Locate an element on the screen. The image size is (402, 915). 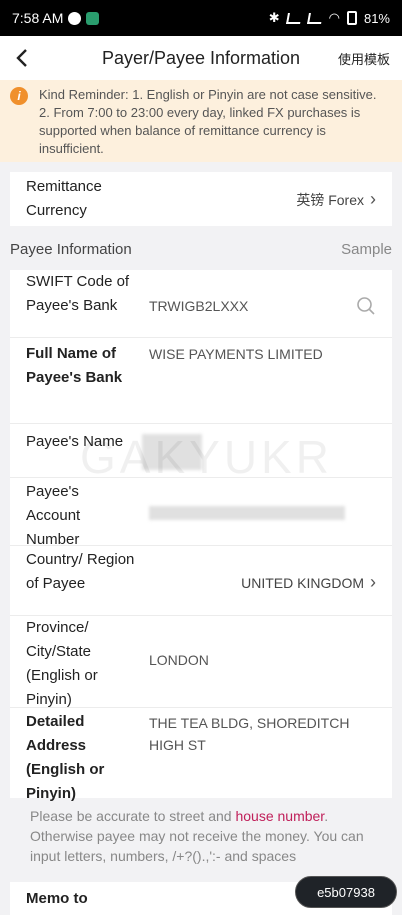
account-number-label: Payee's Account Number is located at coordinates (53, 515).